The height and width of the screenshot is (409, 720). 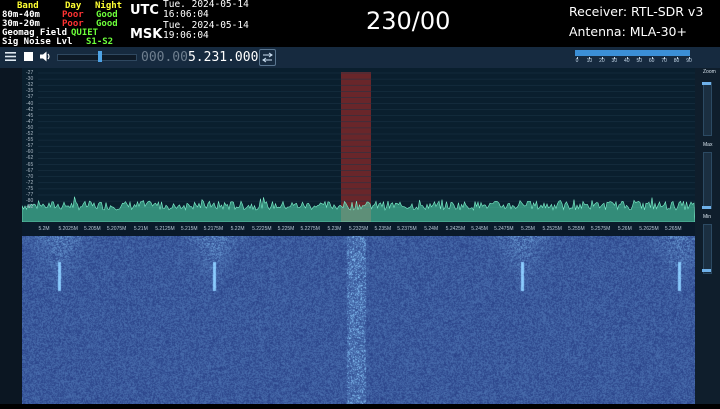 What do you see at coordinates (431, 229) in the screenshot?
I see `frequency-scale-label: 5.24M` at bounding box center [431, 229].